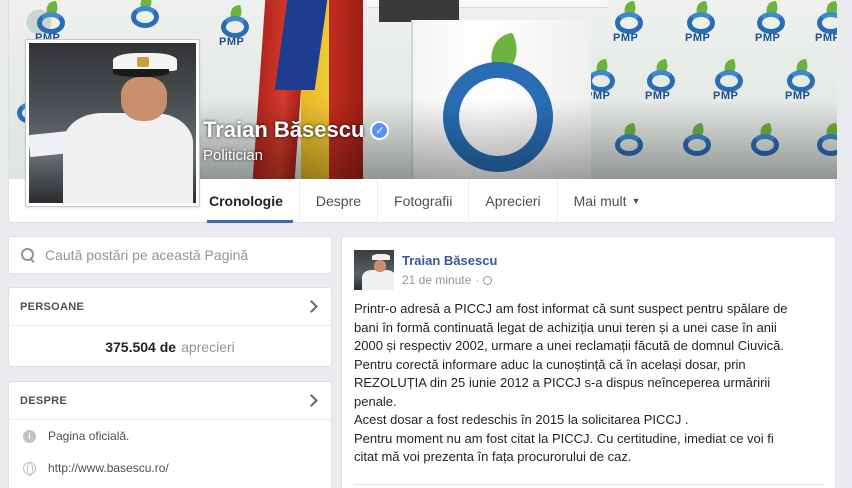 Image resolution: width=852 pixels, height=488 pixels. I want to click on tab-fotografii: Fotografii, so click(424, 201).